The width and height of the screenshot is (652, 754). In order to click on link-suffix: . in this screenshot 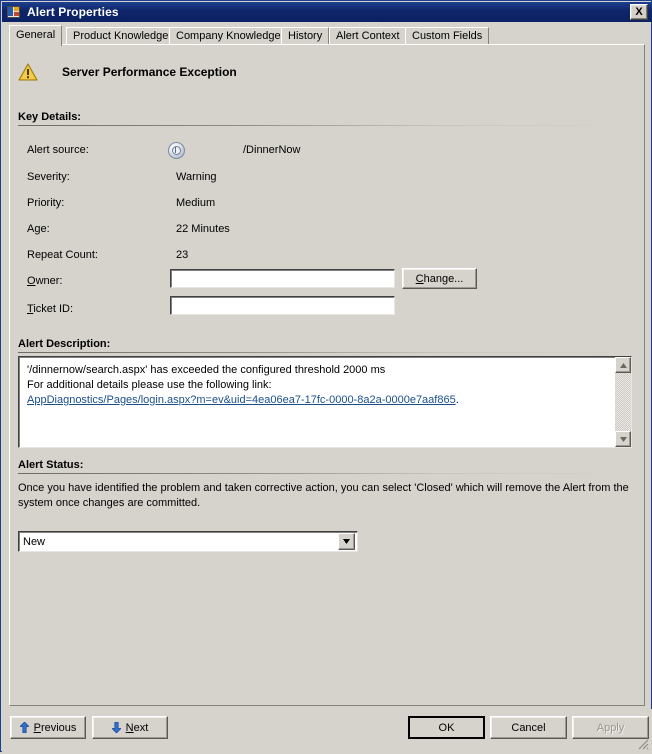, I will do `click(457, 400)`.